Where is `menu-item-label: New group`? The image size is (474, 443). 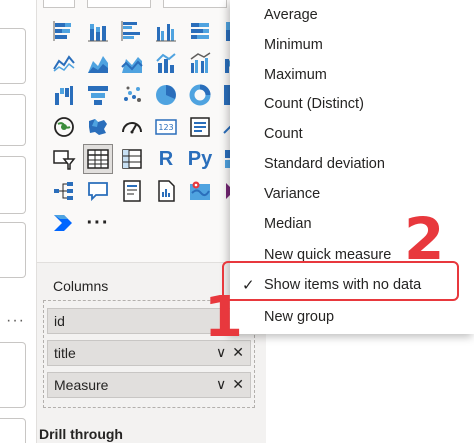 menu-item-label: New group is located at coordinates (299, 317).